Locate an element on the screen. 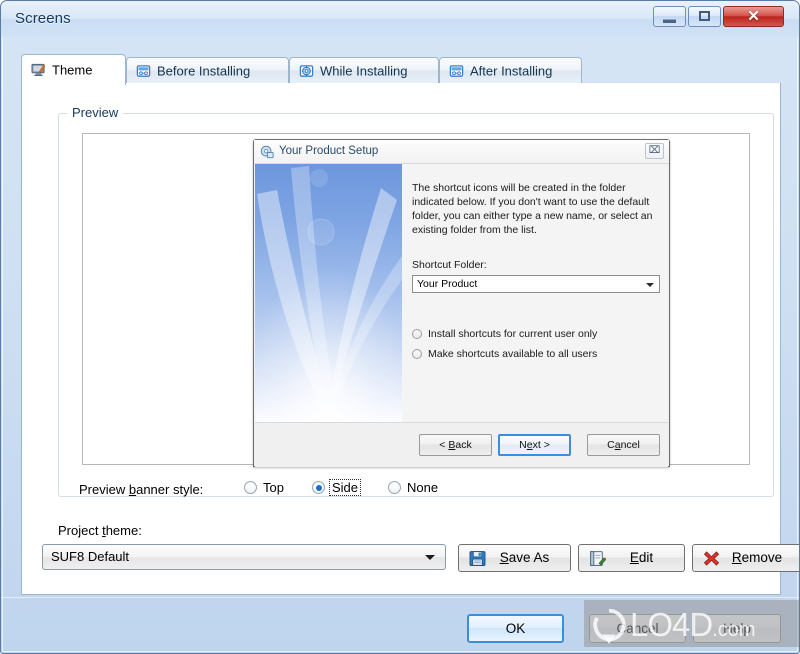  tab-while-installing-label: While Installing is located at coordinates (364, 71).